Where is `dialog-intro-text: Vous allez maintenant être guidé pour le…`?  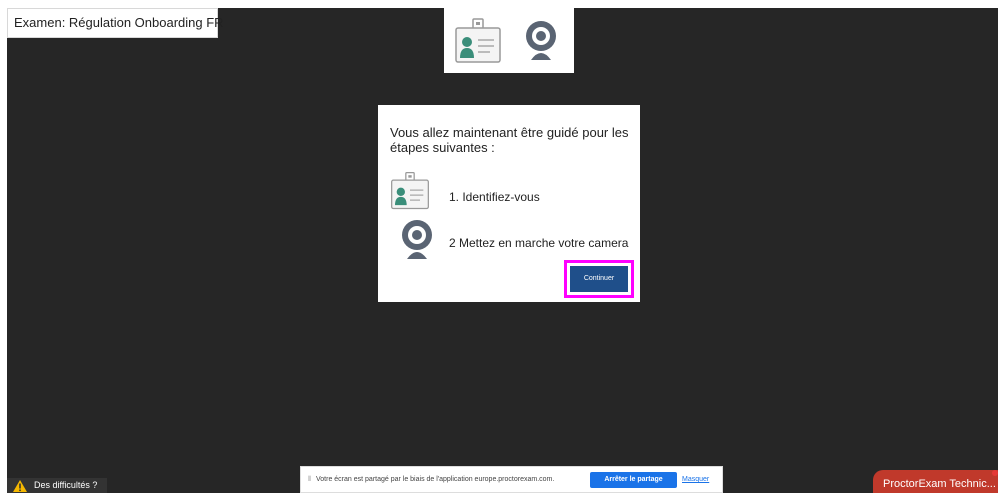
dialog-intro-text: Vous allez maintenant être guidé pour le… is located at coordinates (509, 140).